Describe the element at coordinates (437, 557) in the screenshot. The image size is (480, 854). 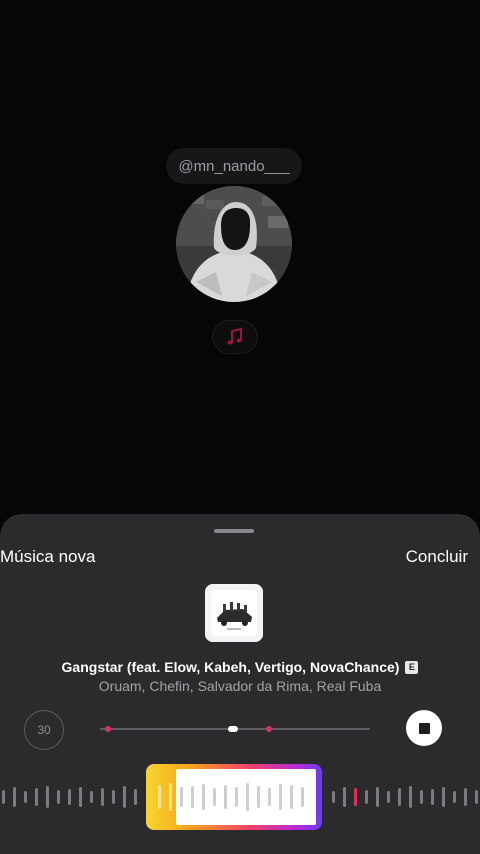
I see `done-button: Concluir` at that location.